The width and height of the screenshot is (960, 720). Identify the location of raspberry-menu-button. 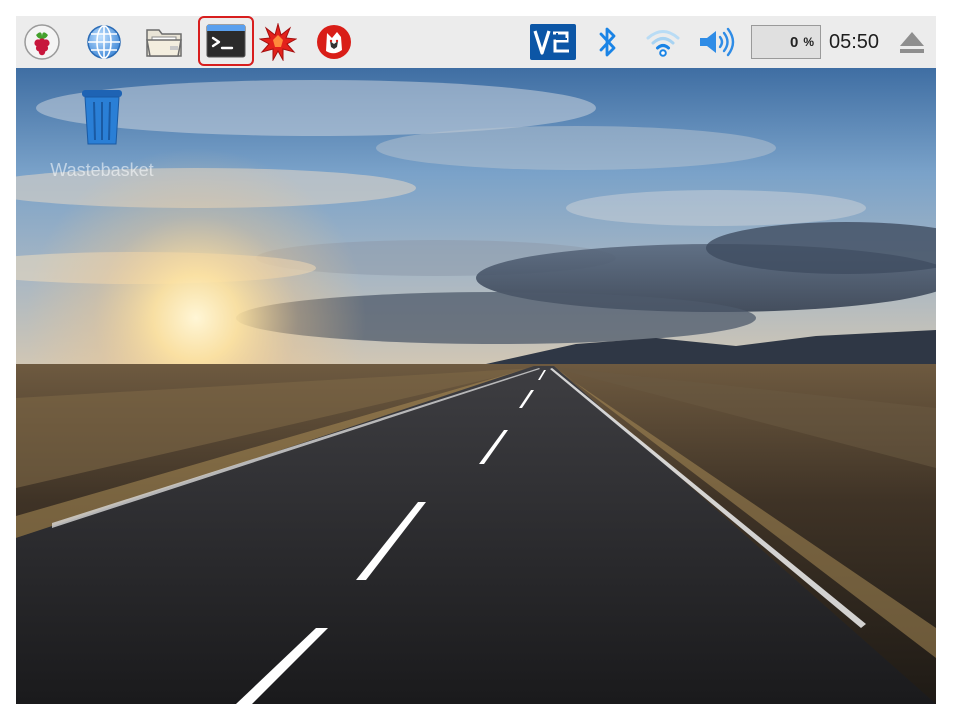
(42, 42).